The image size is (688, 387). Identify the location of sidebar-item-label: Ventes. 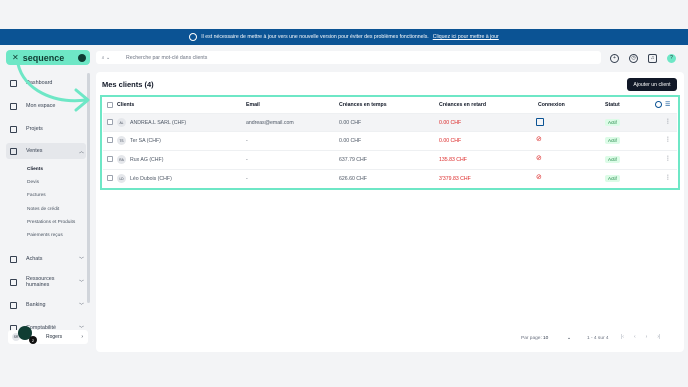
(34, 151).